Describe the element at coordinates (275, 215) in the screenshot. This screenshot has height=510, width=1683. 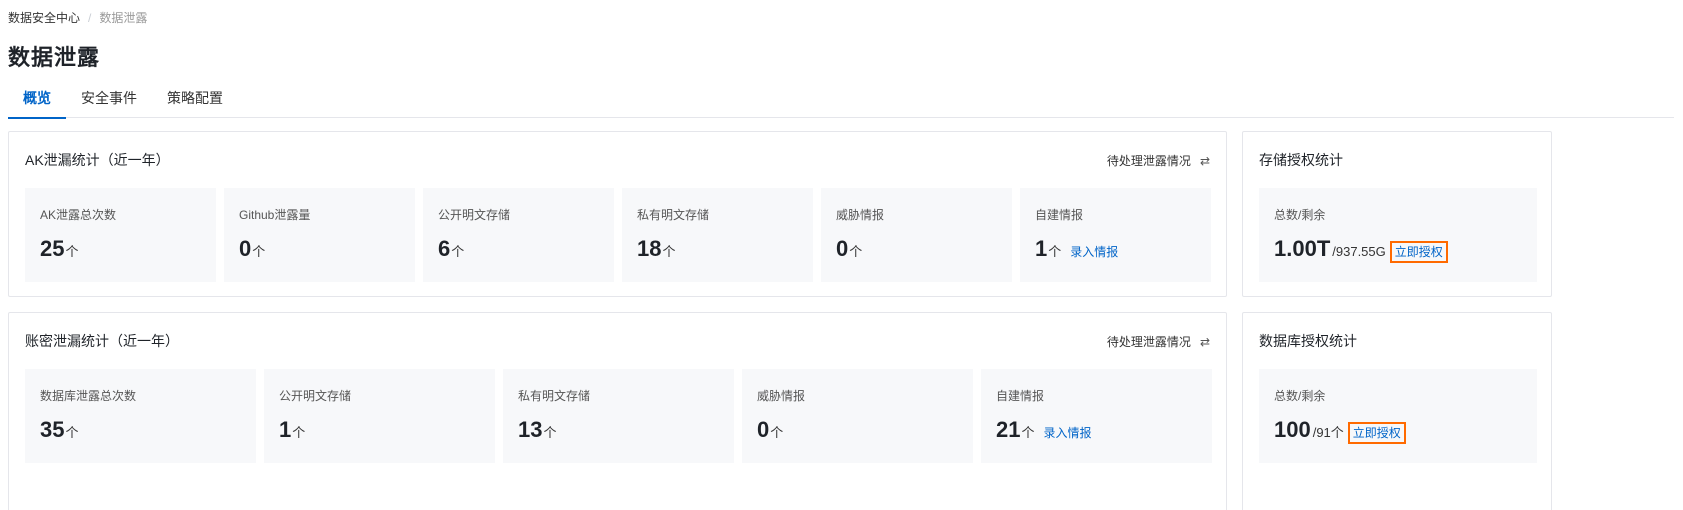
I see `stat-label: Github泄露量` at that location.